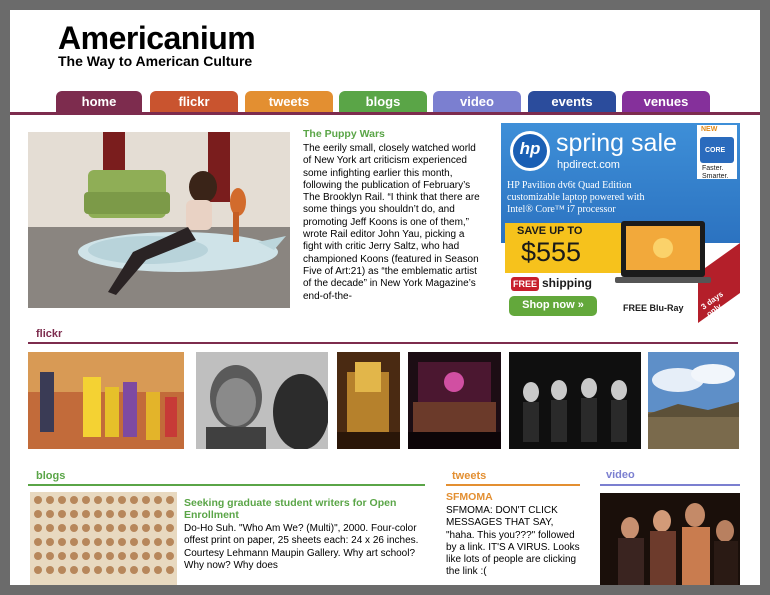 This screenshot has width=770, height=595. I want to click on hp-logo: hp, so click(530, 148).